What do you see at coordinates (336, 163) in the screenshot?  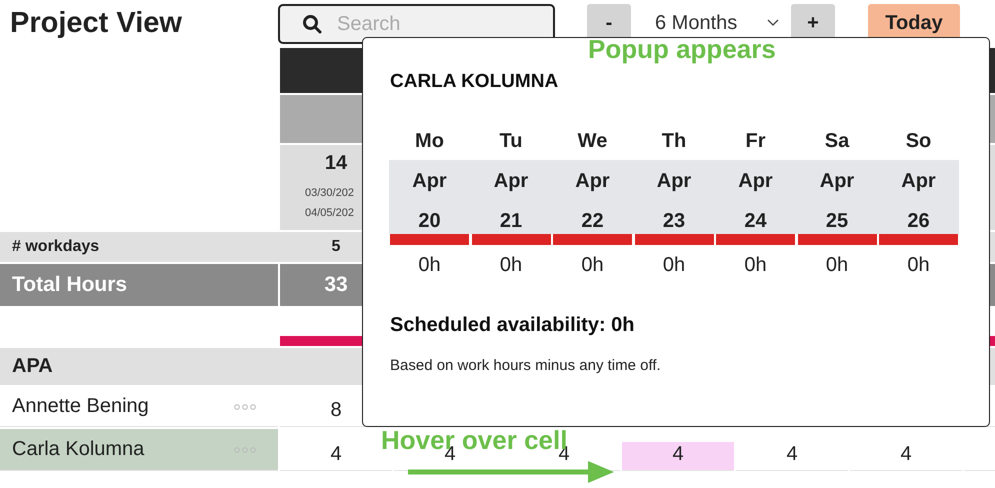 I see `week-number: 14` at bounding box center [336, 163].